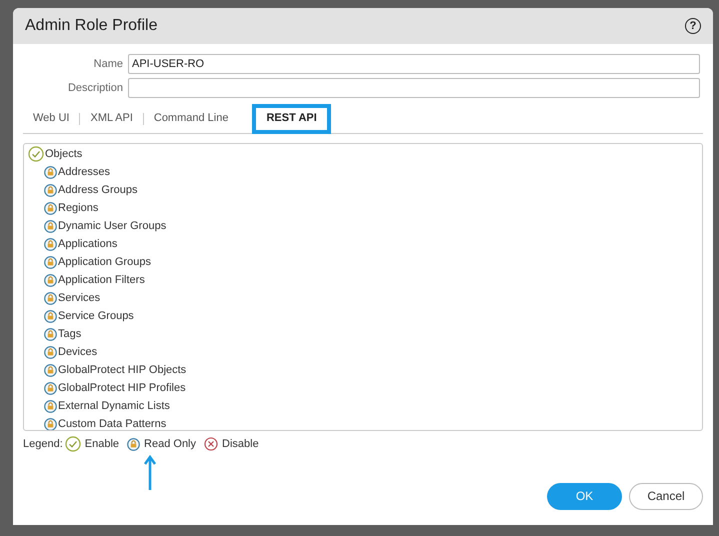  What do you see at coordinates (122, 388) in the screenshot?
I see `tree-item: GlobalProtect HIP Profiles` at bounding box center [122, 388].